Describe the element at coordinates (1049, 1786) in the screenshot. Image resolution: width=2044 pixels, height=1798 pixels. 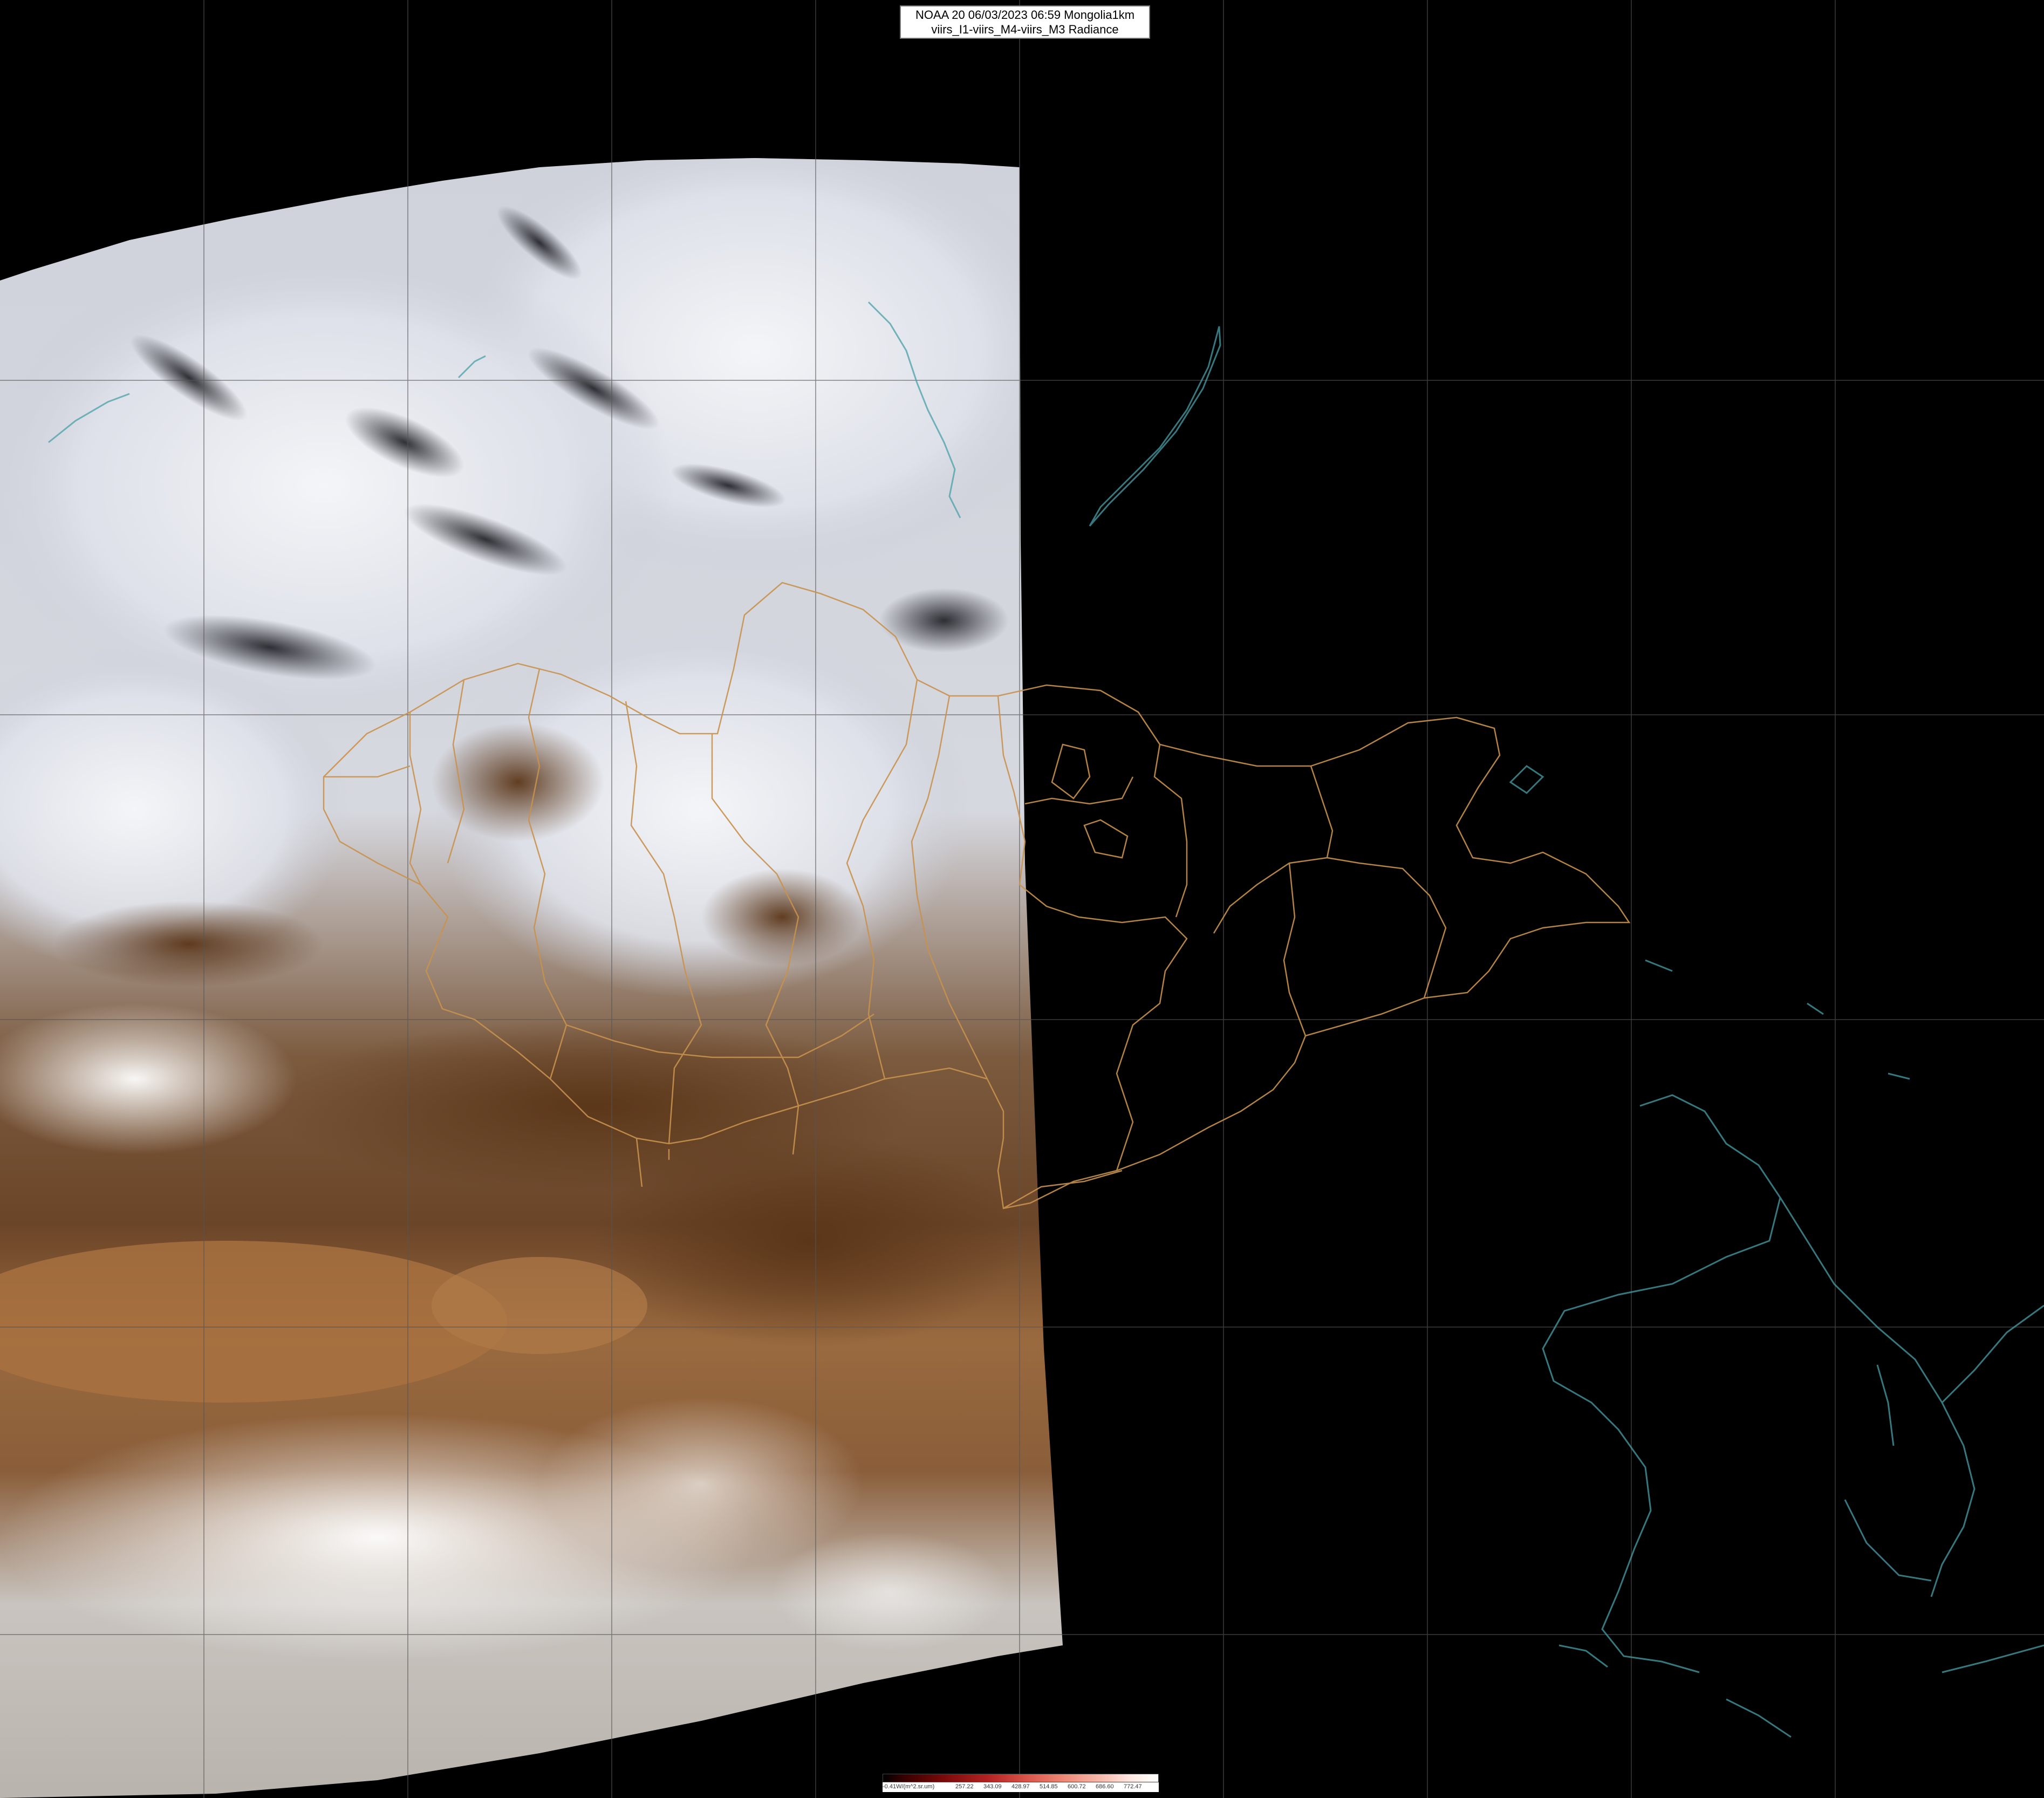
I see `legend-label: 514.85` at that location.